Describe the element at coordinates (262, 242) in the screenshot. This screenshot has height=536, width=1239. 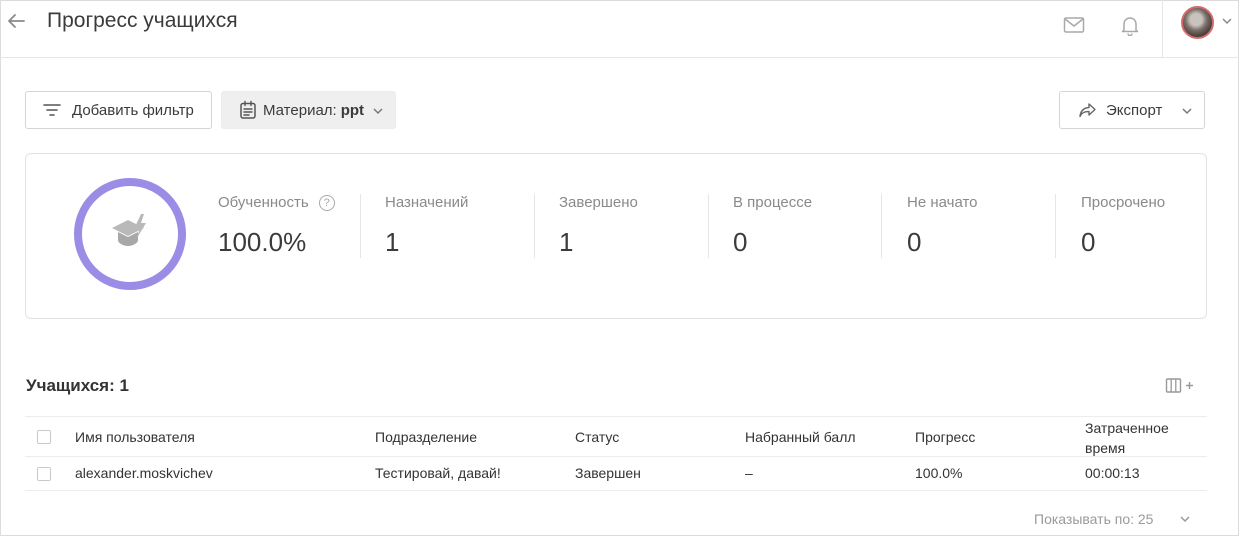
I see `stat-value: 100.0%` at that location.